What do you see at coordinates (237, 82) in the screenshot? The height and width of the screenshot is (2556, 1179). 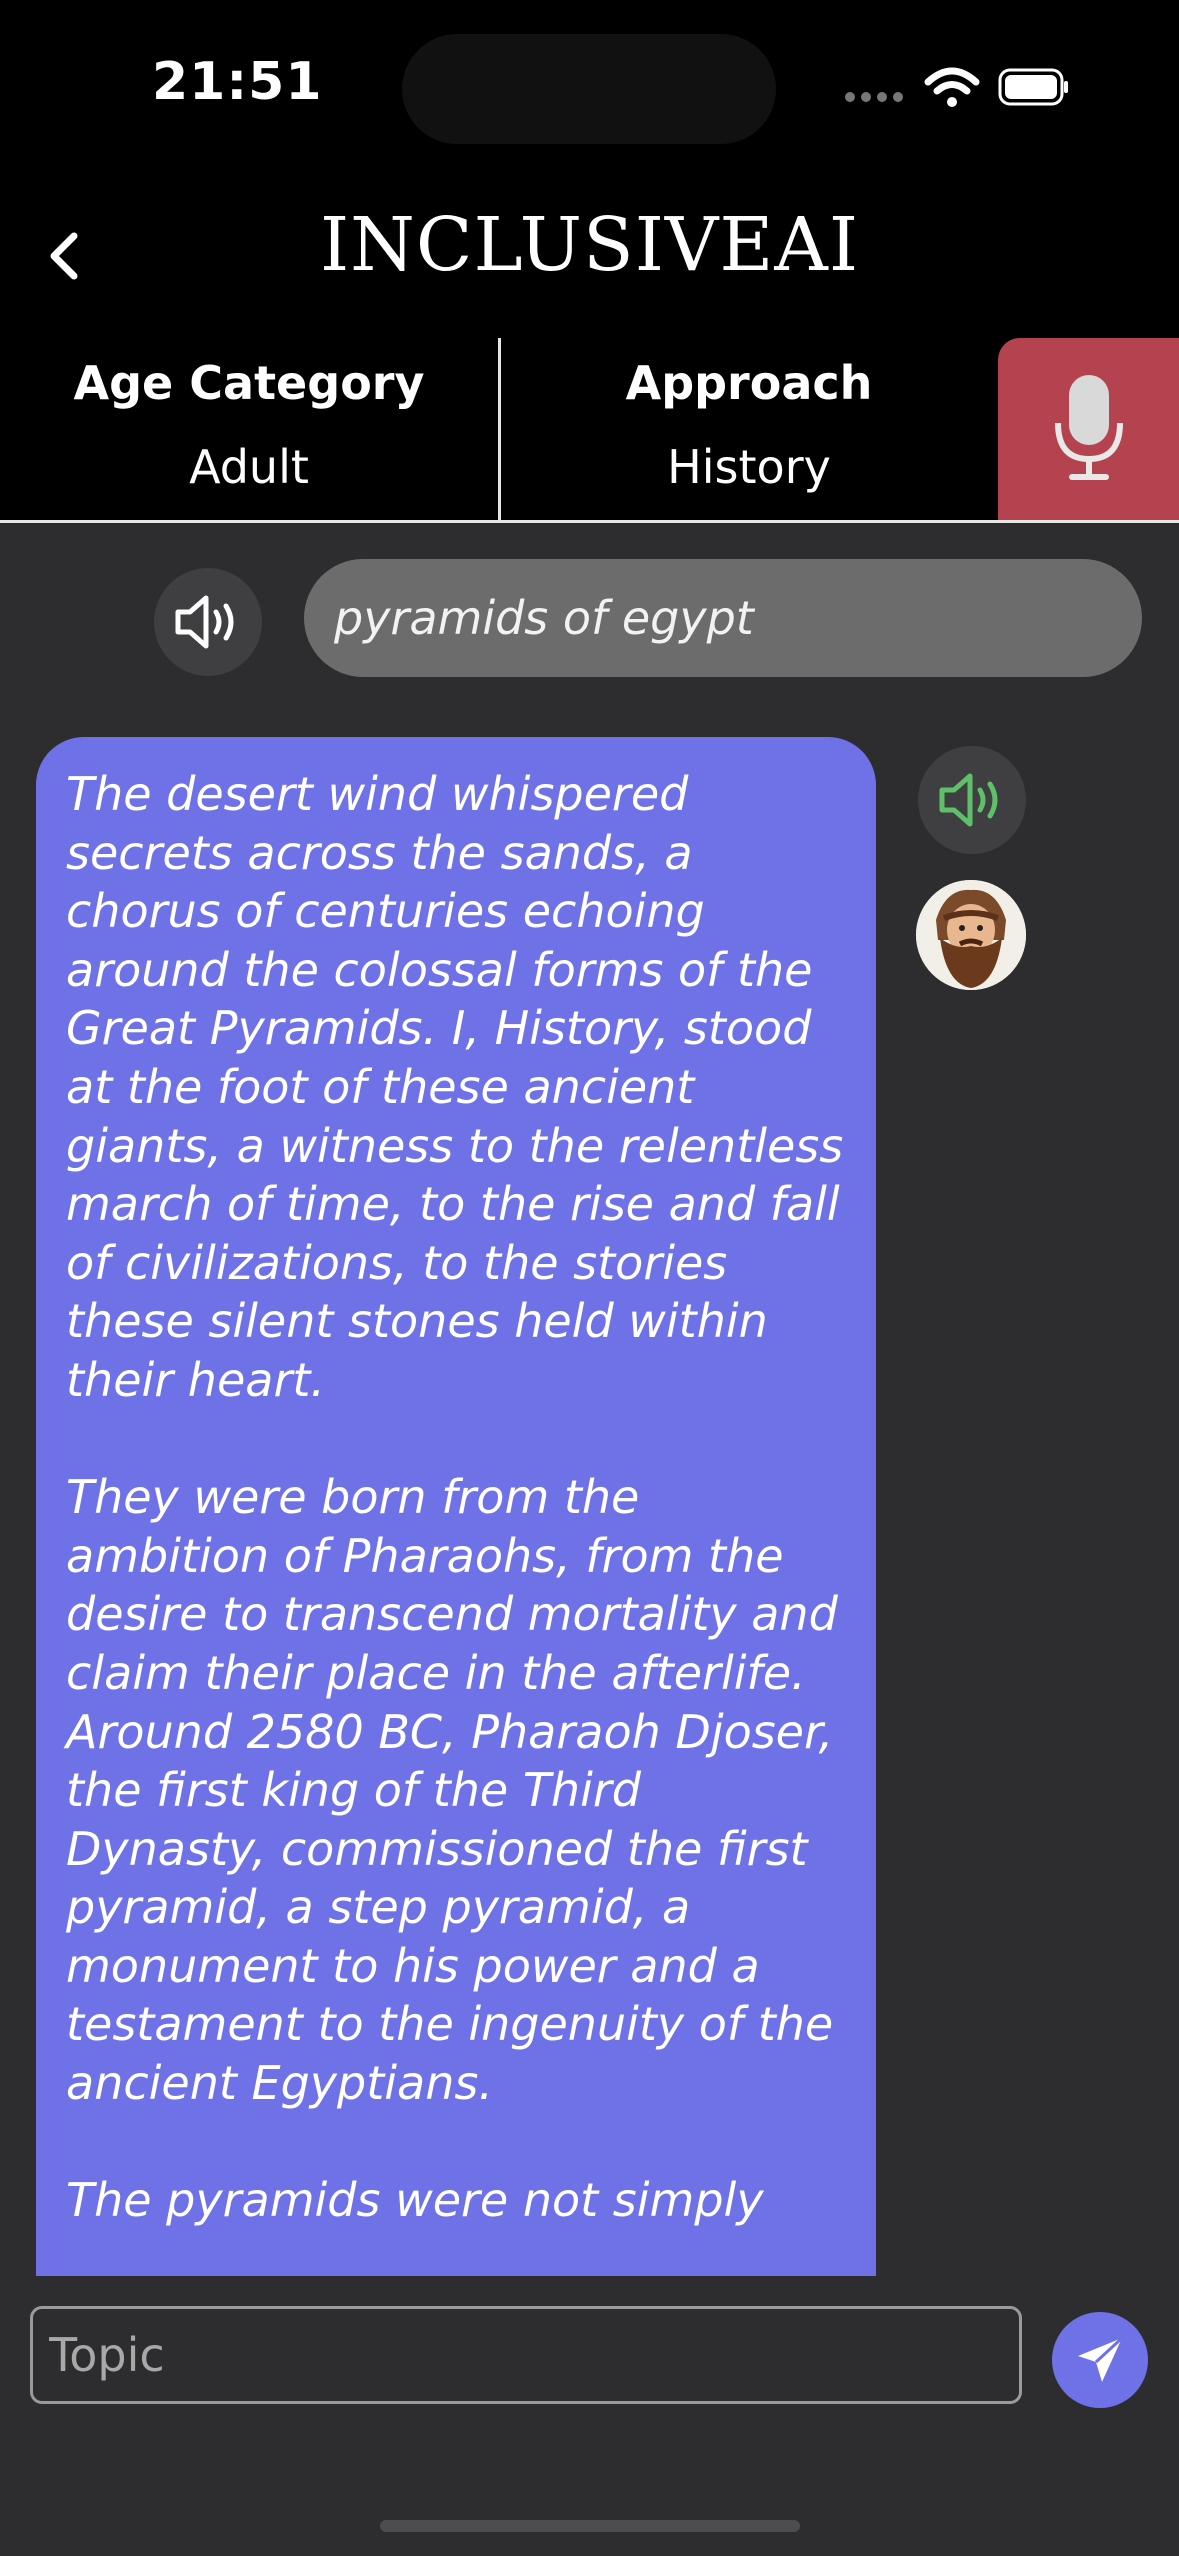 I see `status-time: 21:51` at bounding box center [237, 82].